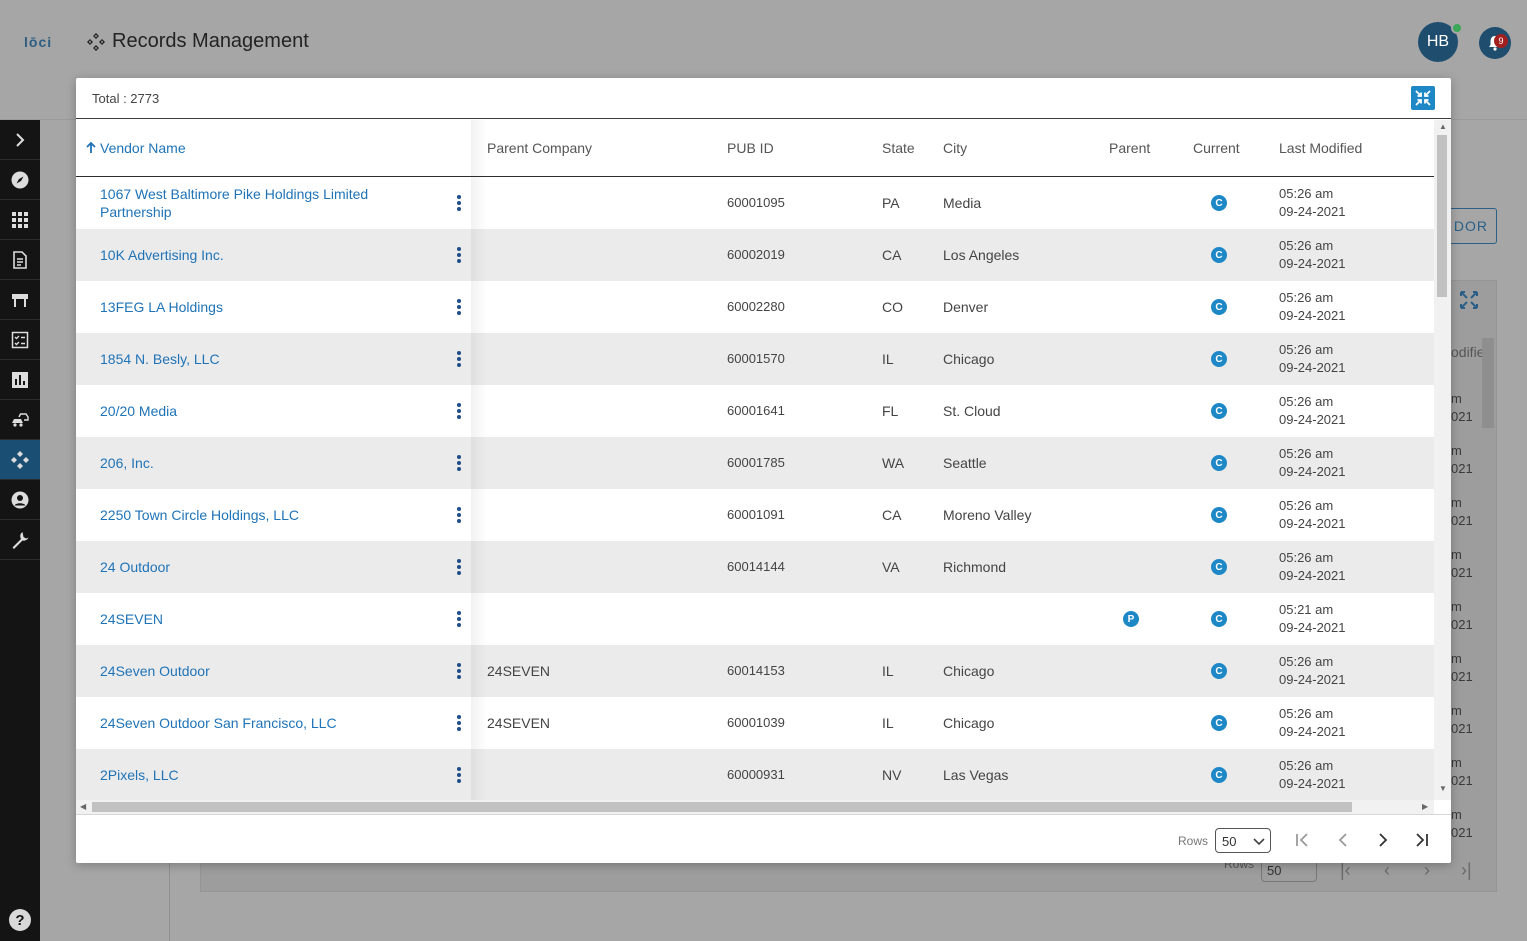 The height and width of the screenshot is (941, 1527). Describe the element at coordinates (1312, 619) in the screenshot. I see `last-modified-cell: 05:21 am 09-24-2021` at that location.